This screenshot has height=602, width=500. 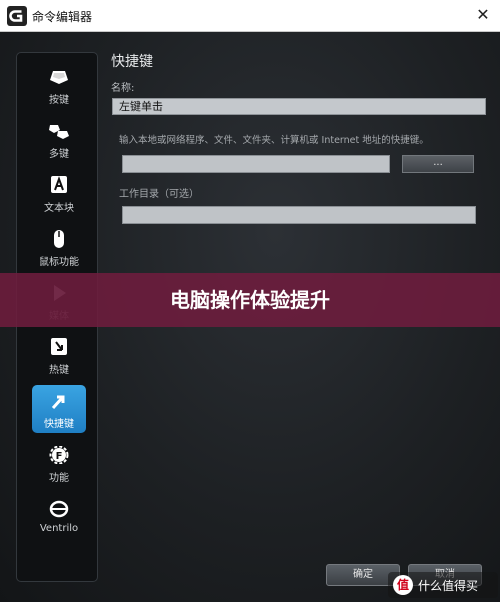 I want to click on sidebar-item-label: Ventrilo, so click(x=59, y=528).